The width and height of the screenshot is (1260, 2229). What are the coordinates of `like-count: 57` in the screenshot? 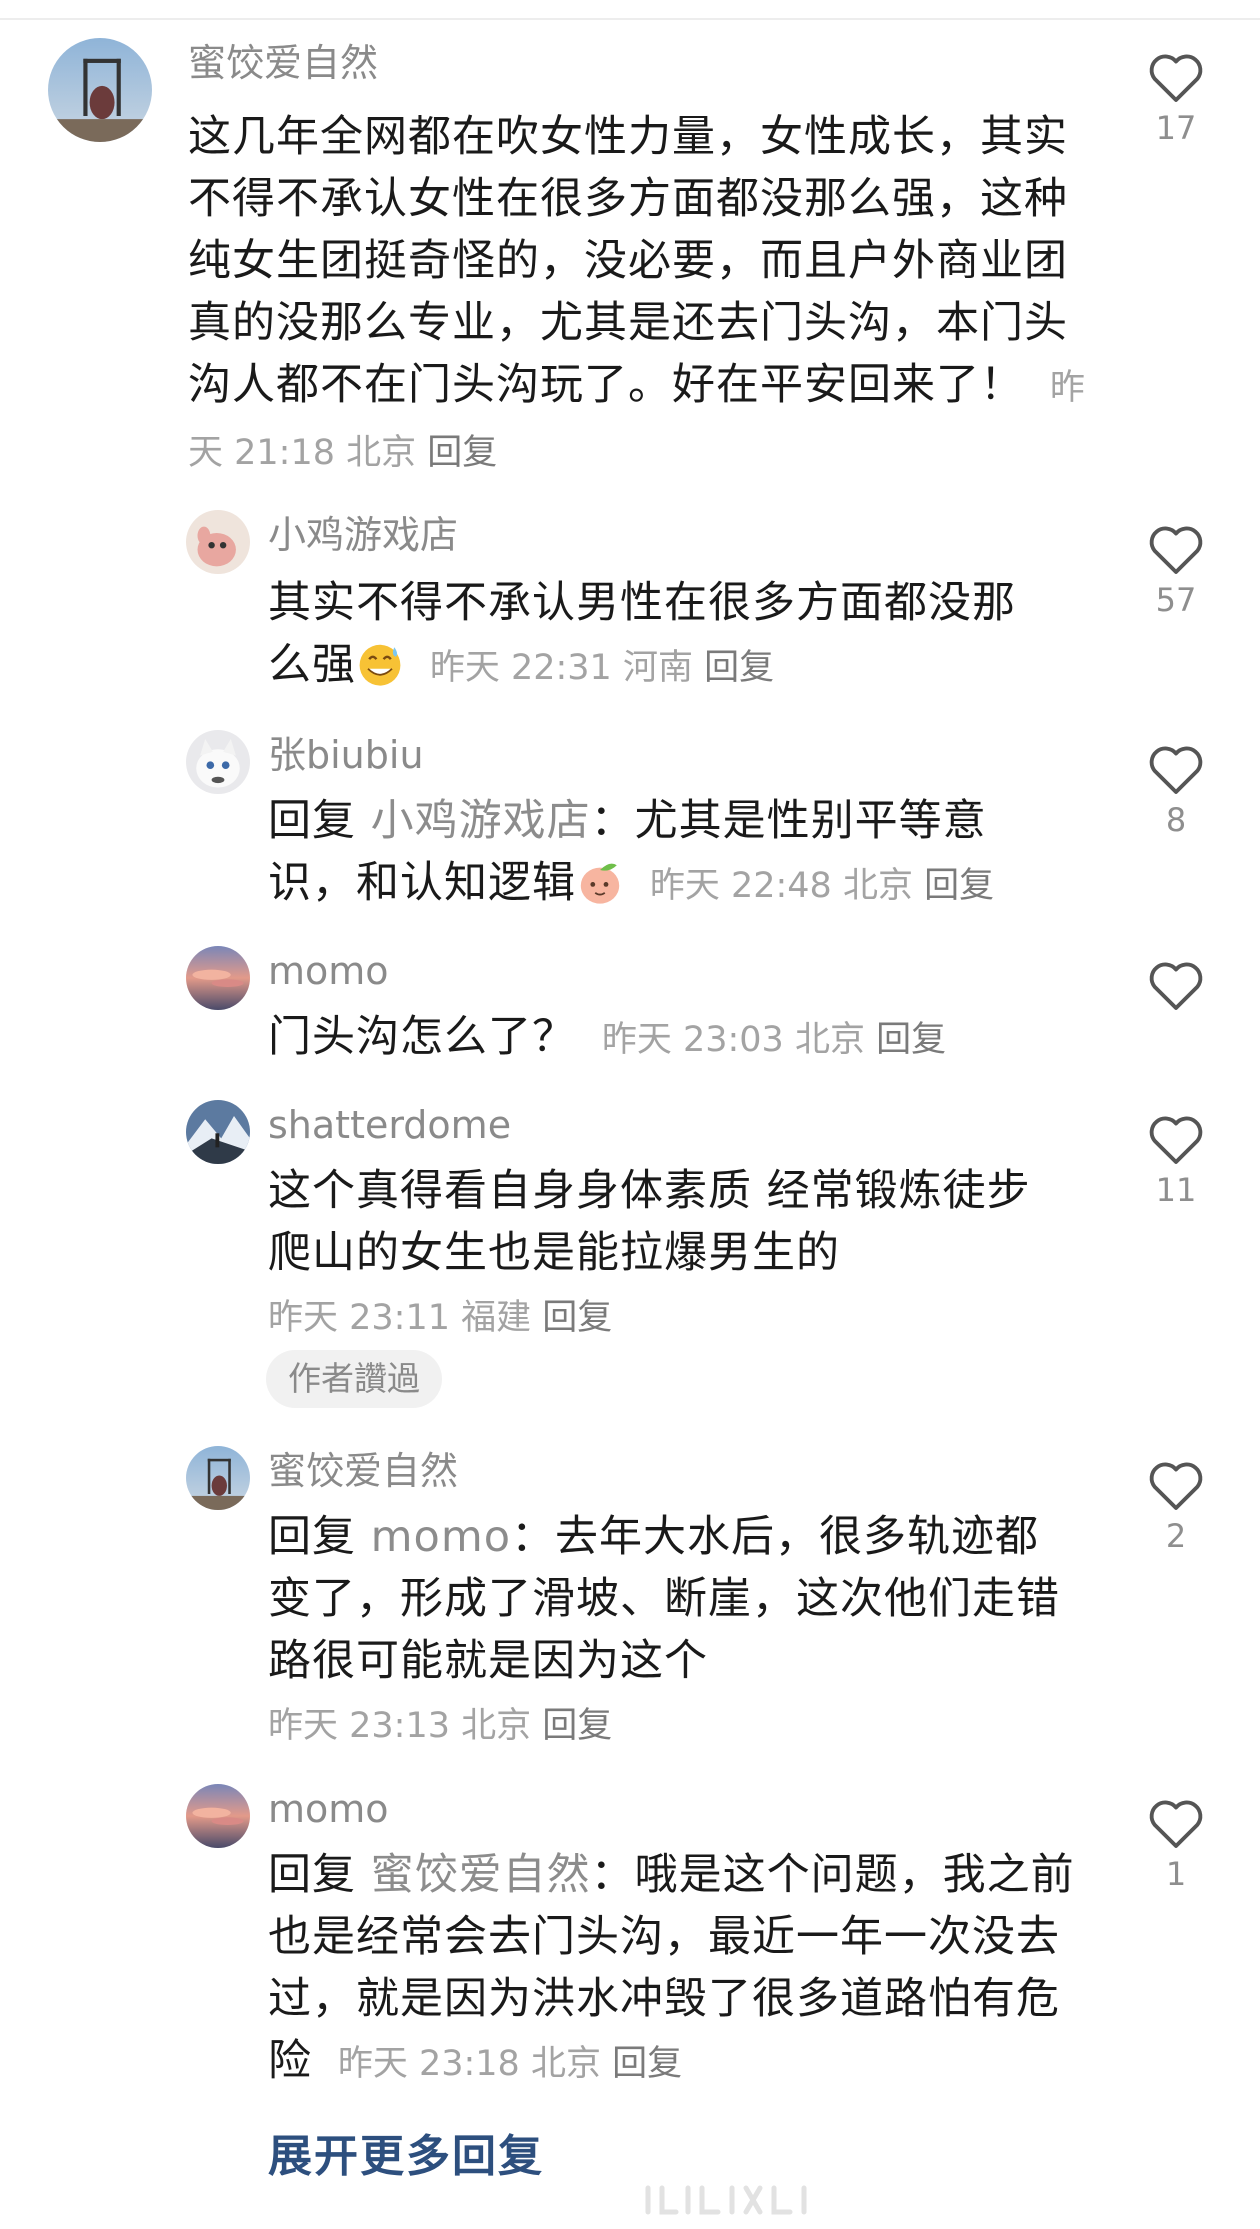 It's located at (1176, 600).